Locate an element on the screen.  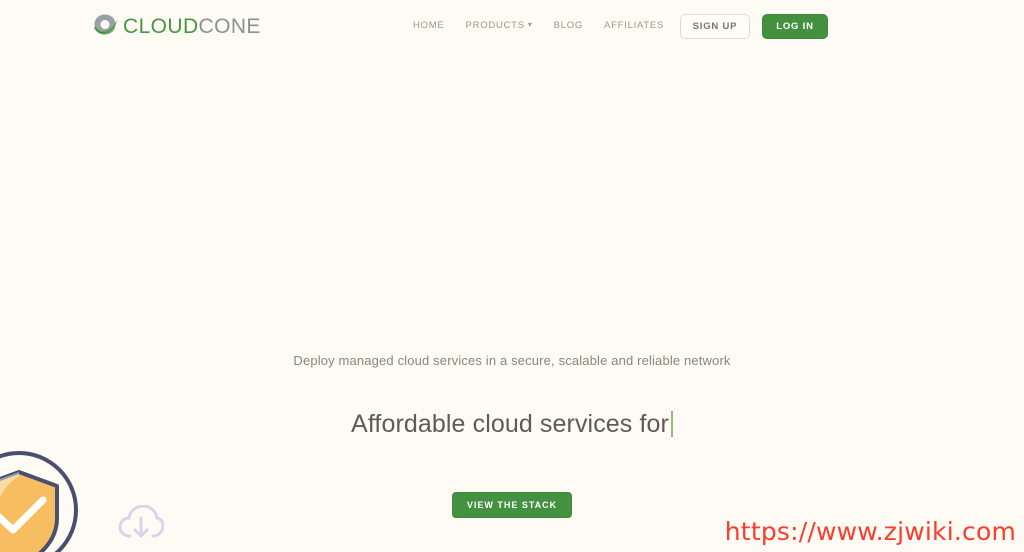
typing-cursor is located at coordinates (671, 423).